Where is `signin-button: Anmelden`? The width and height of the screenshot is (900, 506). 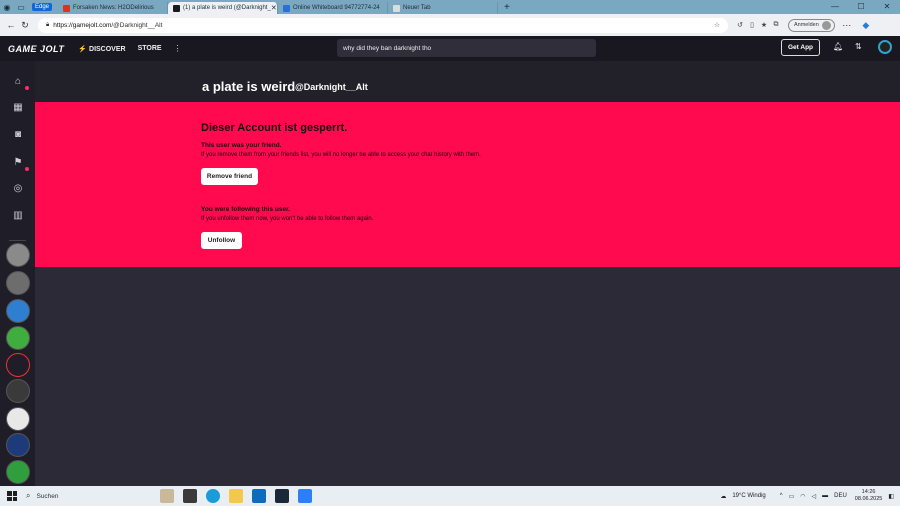 signin-button: Anmelden is located at coordinates (811, 25).